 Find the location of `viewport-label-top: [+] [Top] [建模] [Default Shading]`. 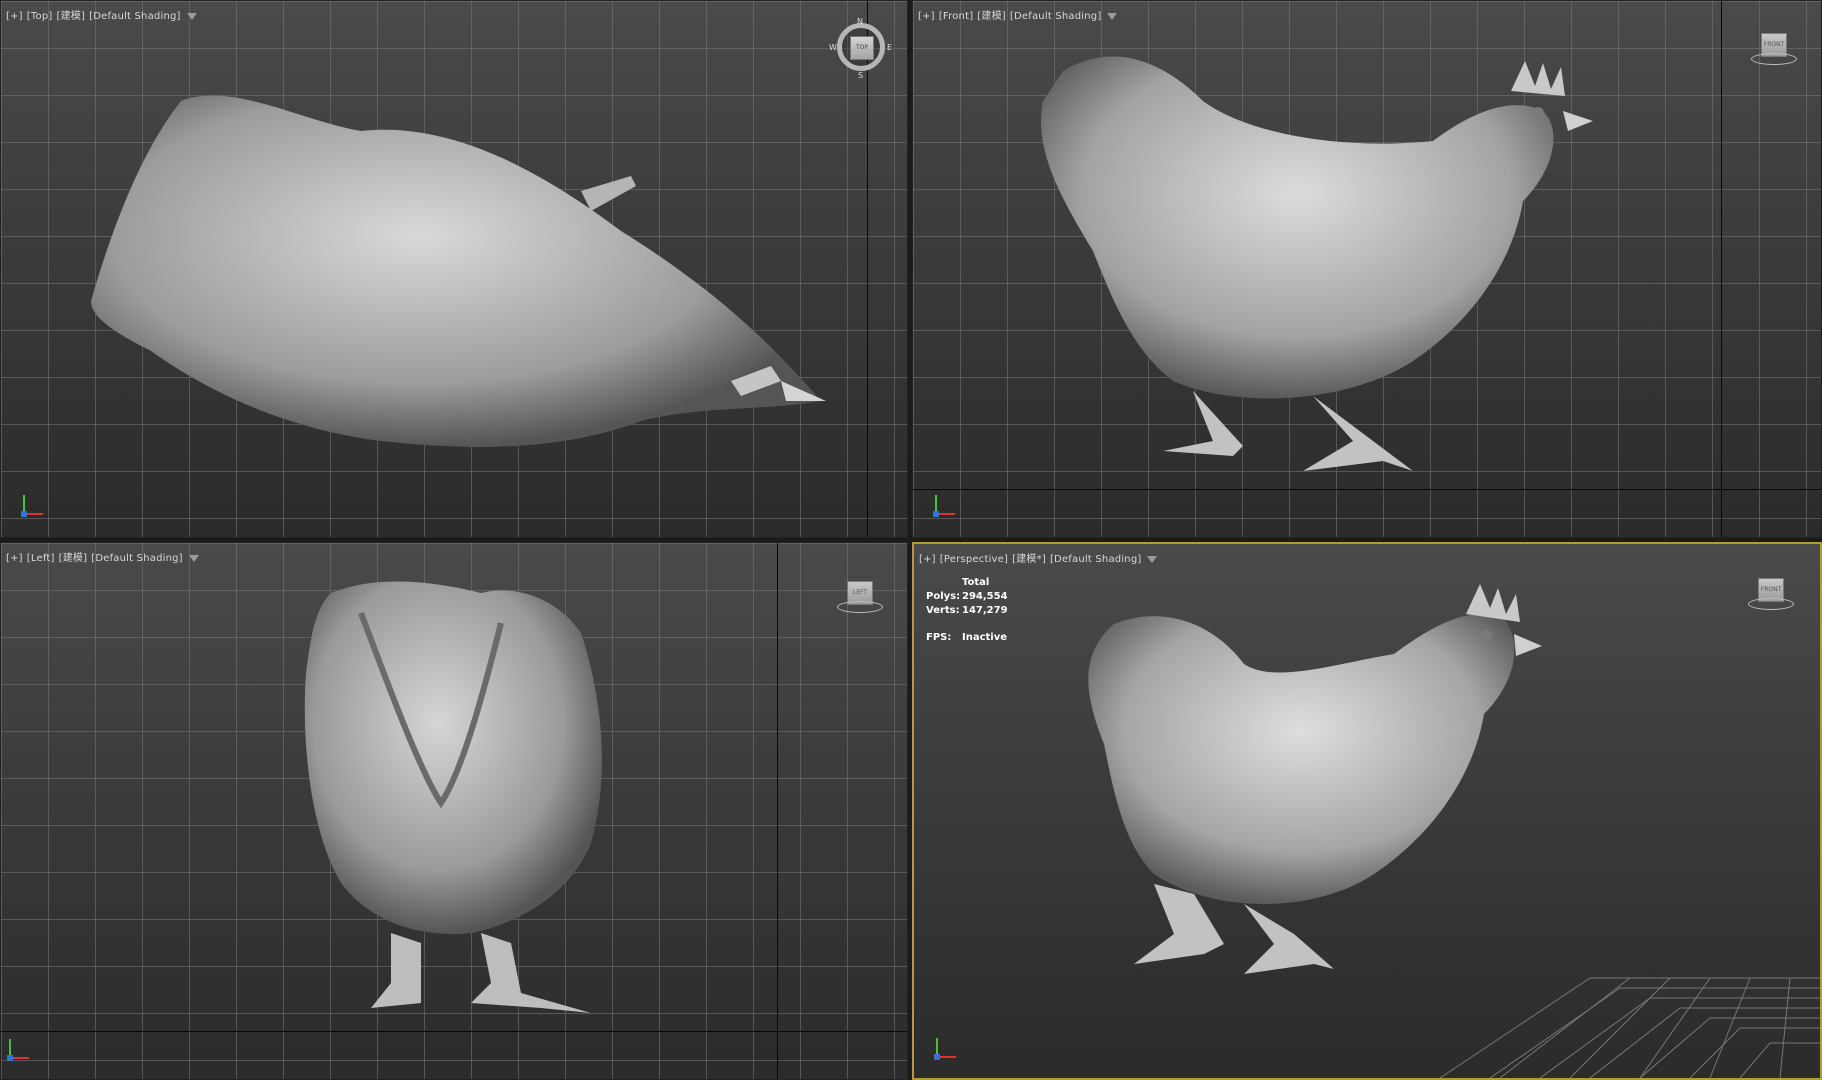

viewport-label-top: [+] [Top] [建模] [Default Shading] is located at coordinates (103, 14).